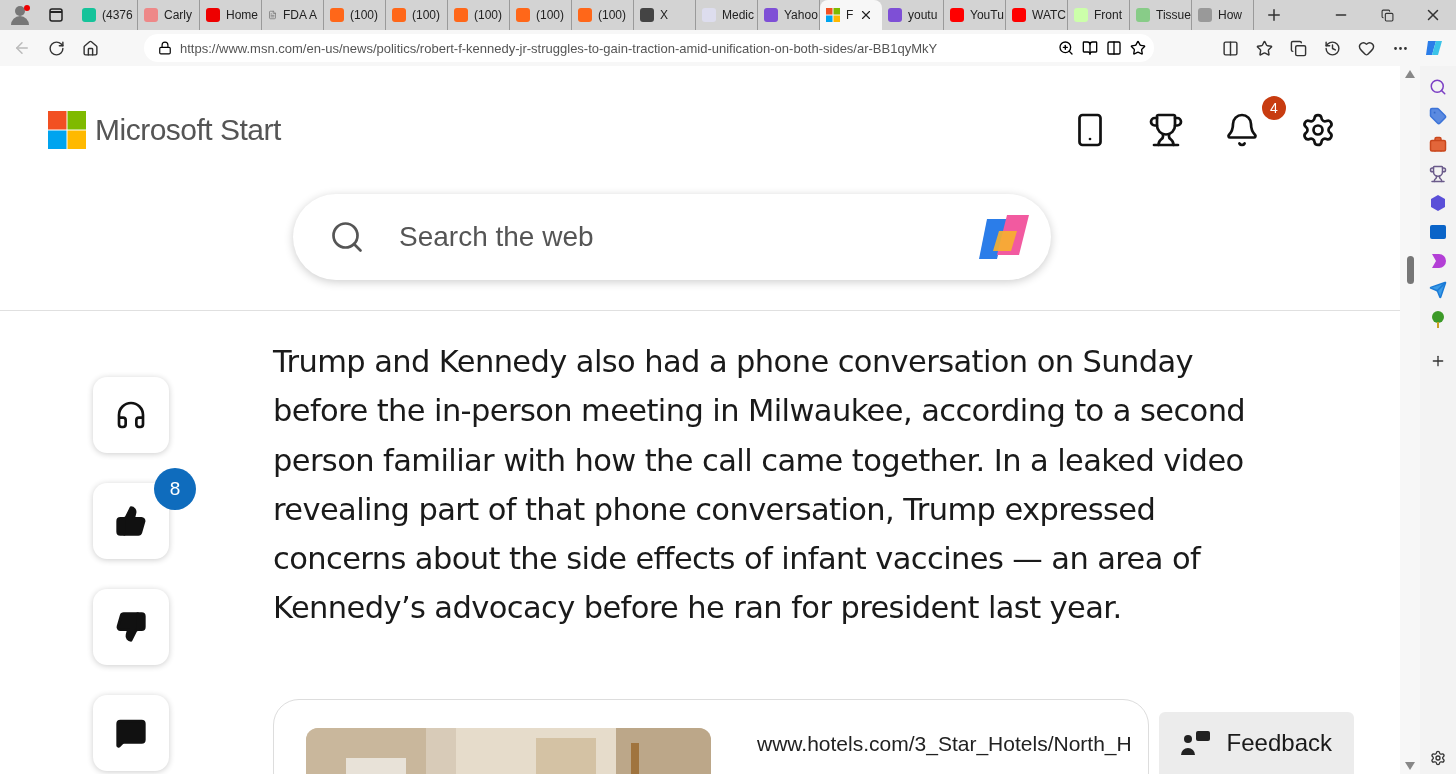 The image size is (1456, 774). I want to click on document-icon, so click(272, 15).